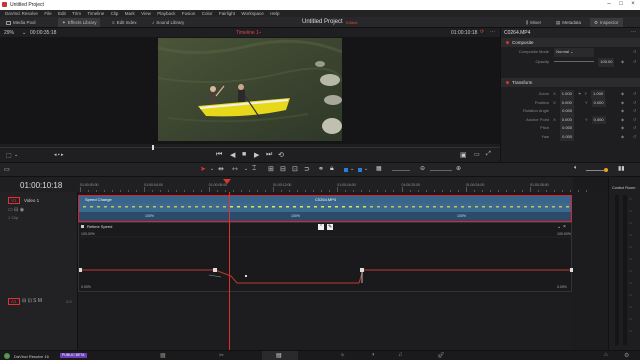  What do you see at coordinates (130, 13) in the screenshot?
I see `menu-mark: Mark` at bounding box center [130, 13].